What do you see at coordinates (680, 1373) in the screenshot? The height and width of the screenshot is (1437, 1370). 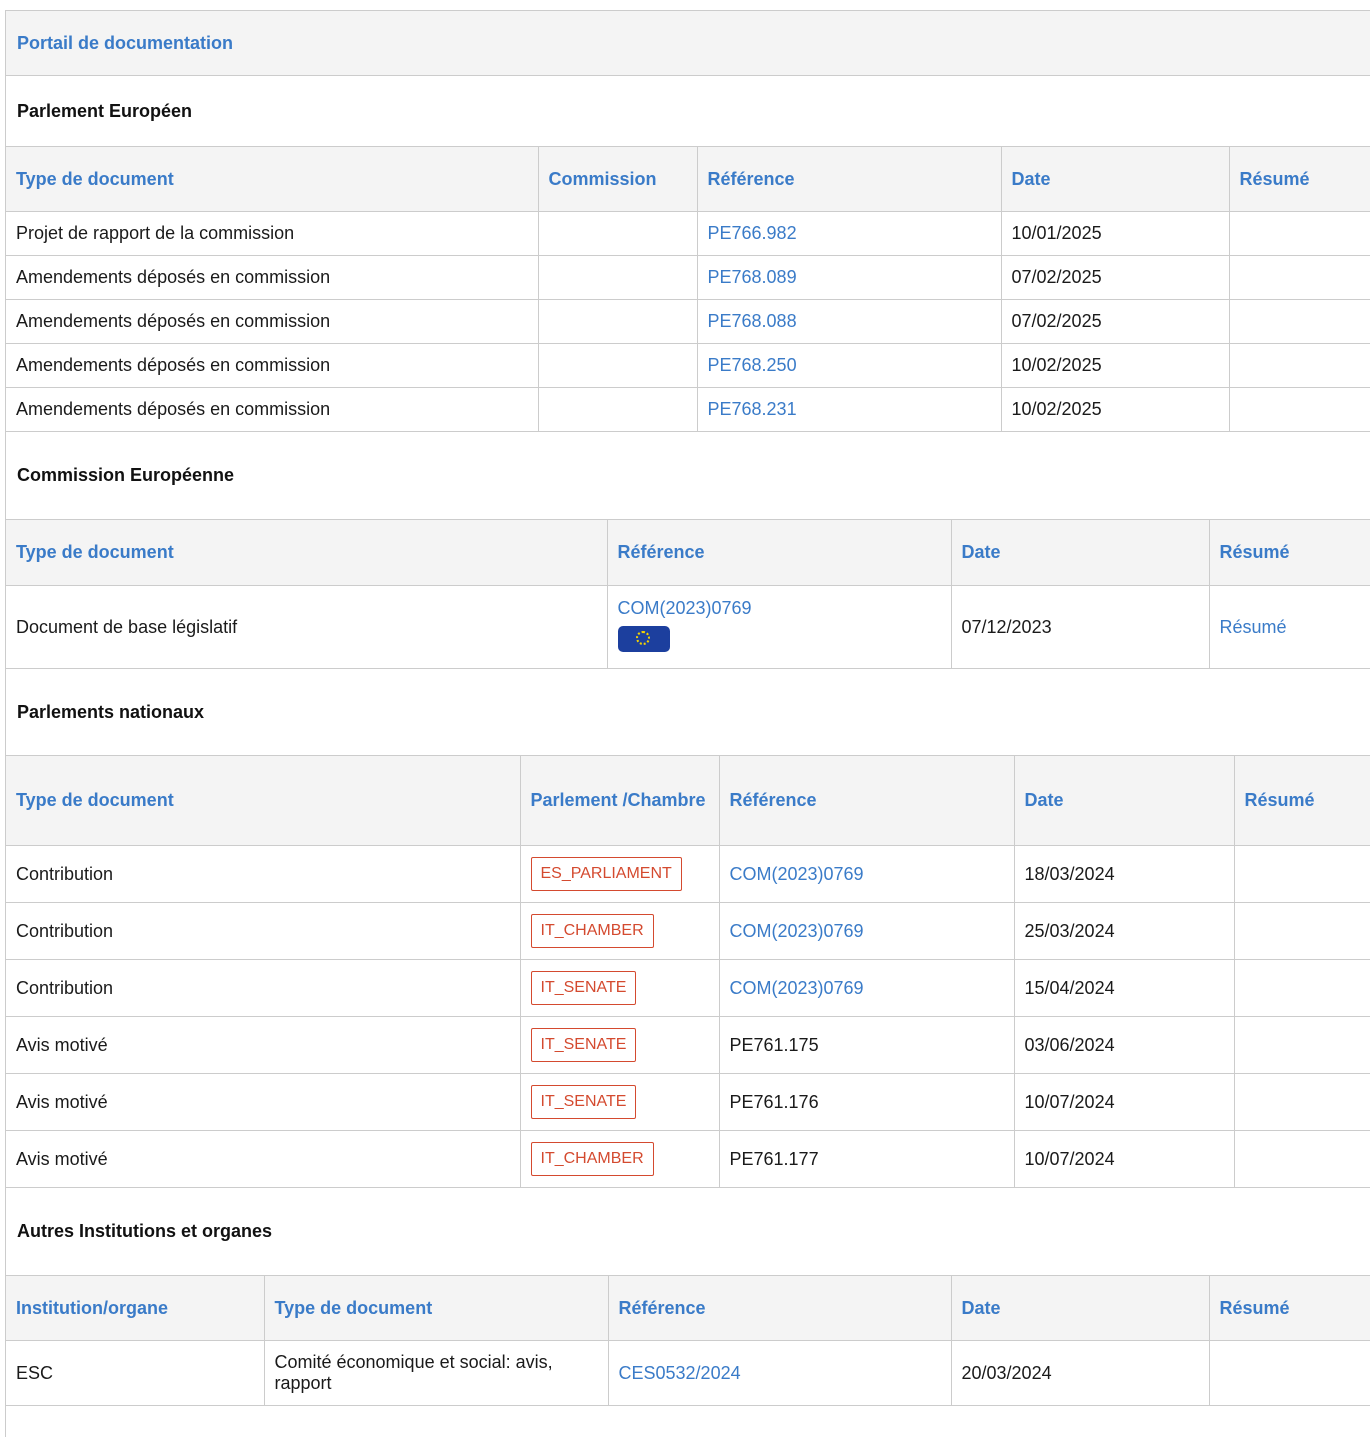 I see `other-reference-link: CES0532/2024` at bounding box center [680, 1373].